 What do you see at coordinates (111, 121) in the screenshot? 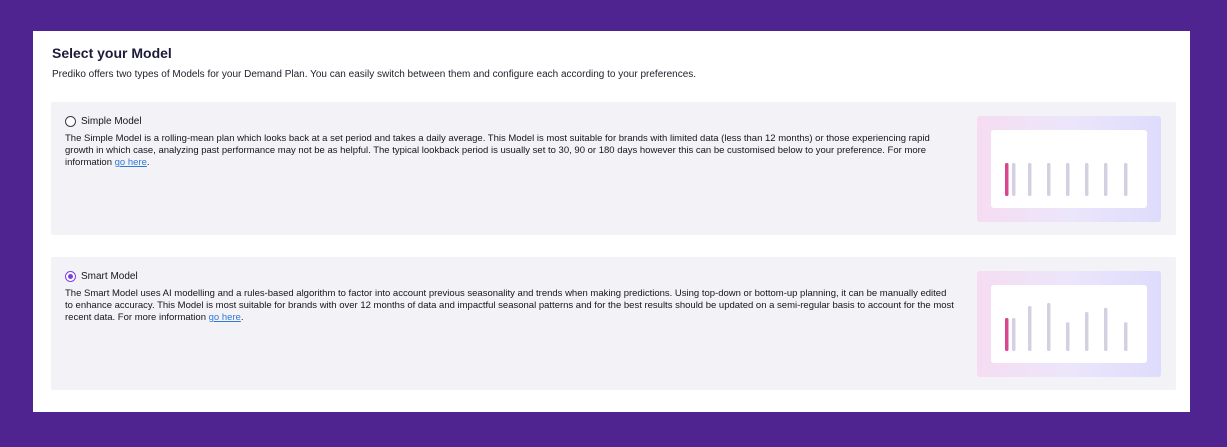
I see `simple-model-label: Simple Model` at bounding box center [111, 121].